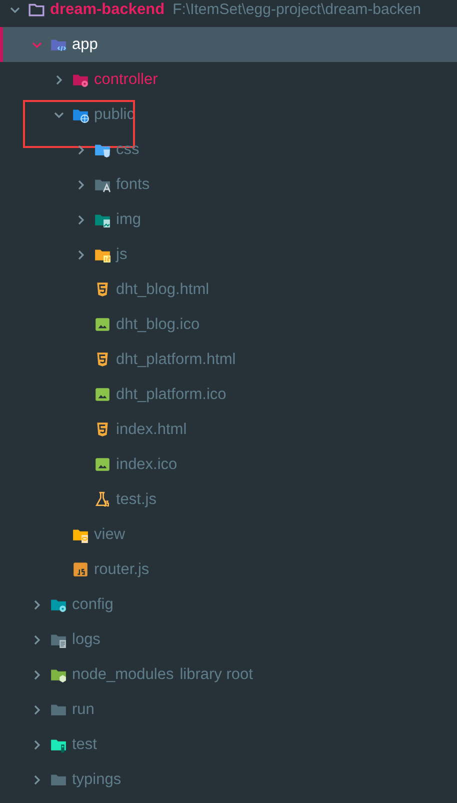 Image resolution: width=457 pixels, height=803 pixels. Describe the element at coordinates (128, 219) in the screenshot. I see `folder-name: img` at that location.